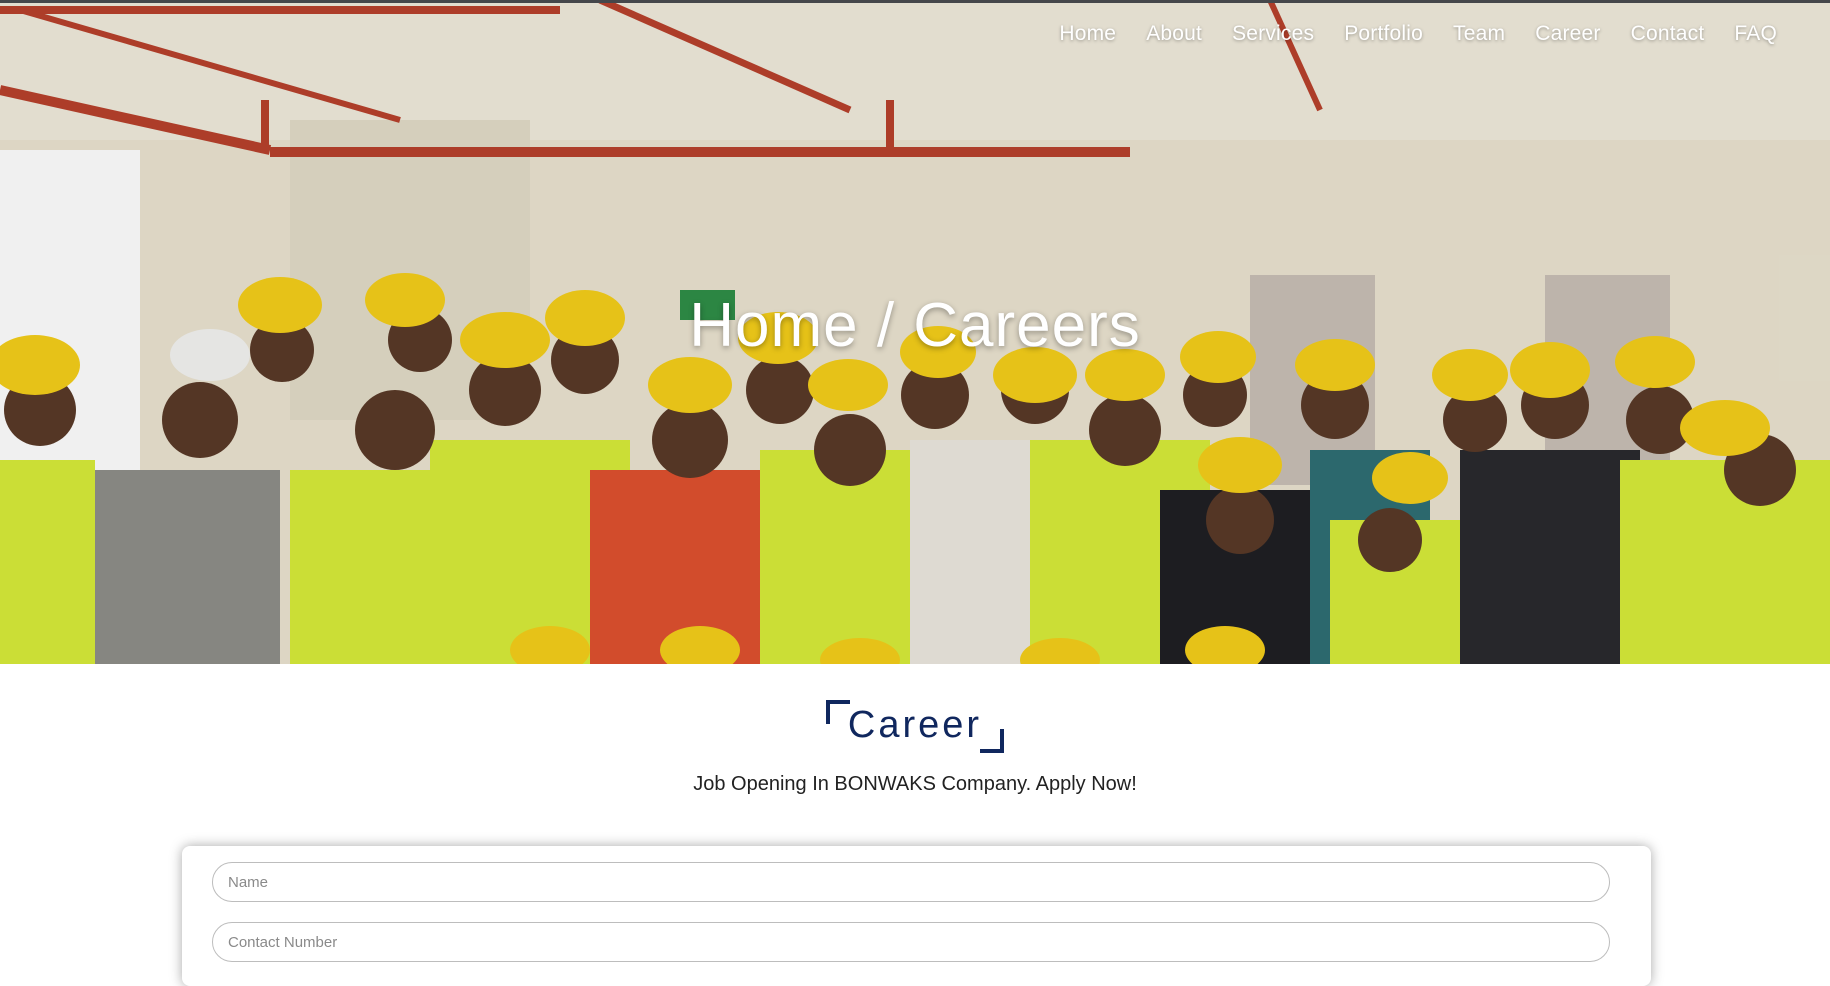 Image resolution: width=1830 pixels, height=986 pixels. I want to click on top-border, so click(915, 1).